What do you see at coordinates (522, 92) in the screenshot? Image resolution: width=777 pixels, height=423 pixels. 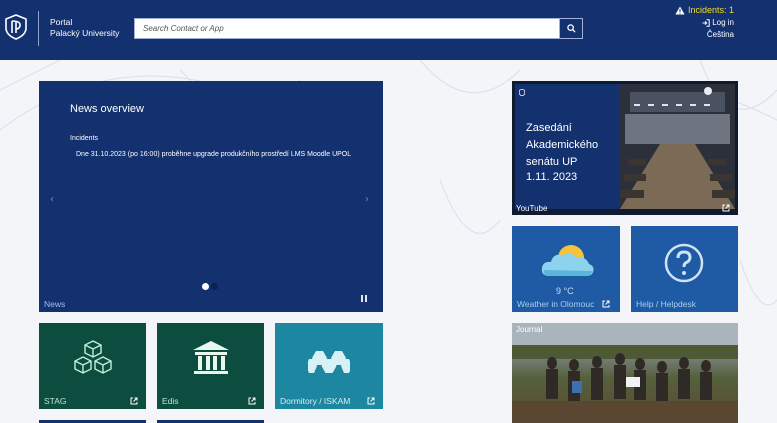 I see `university-logo-small` at bounding box center [522, 92].